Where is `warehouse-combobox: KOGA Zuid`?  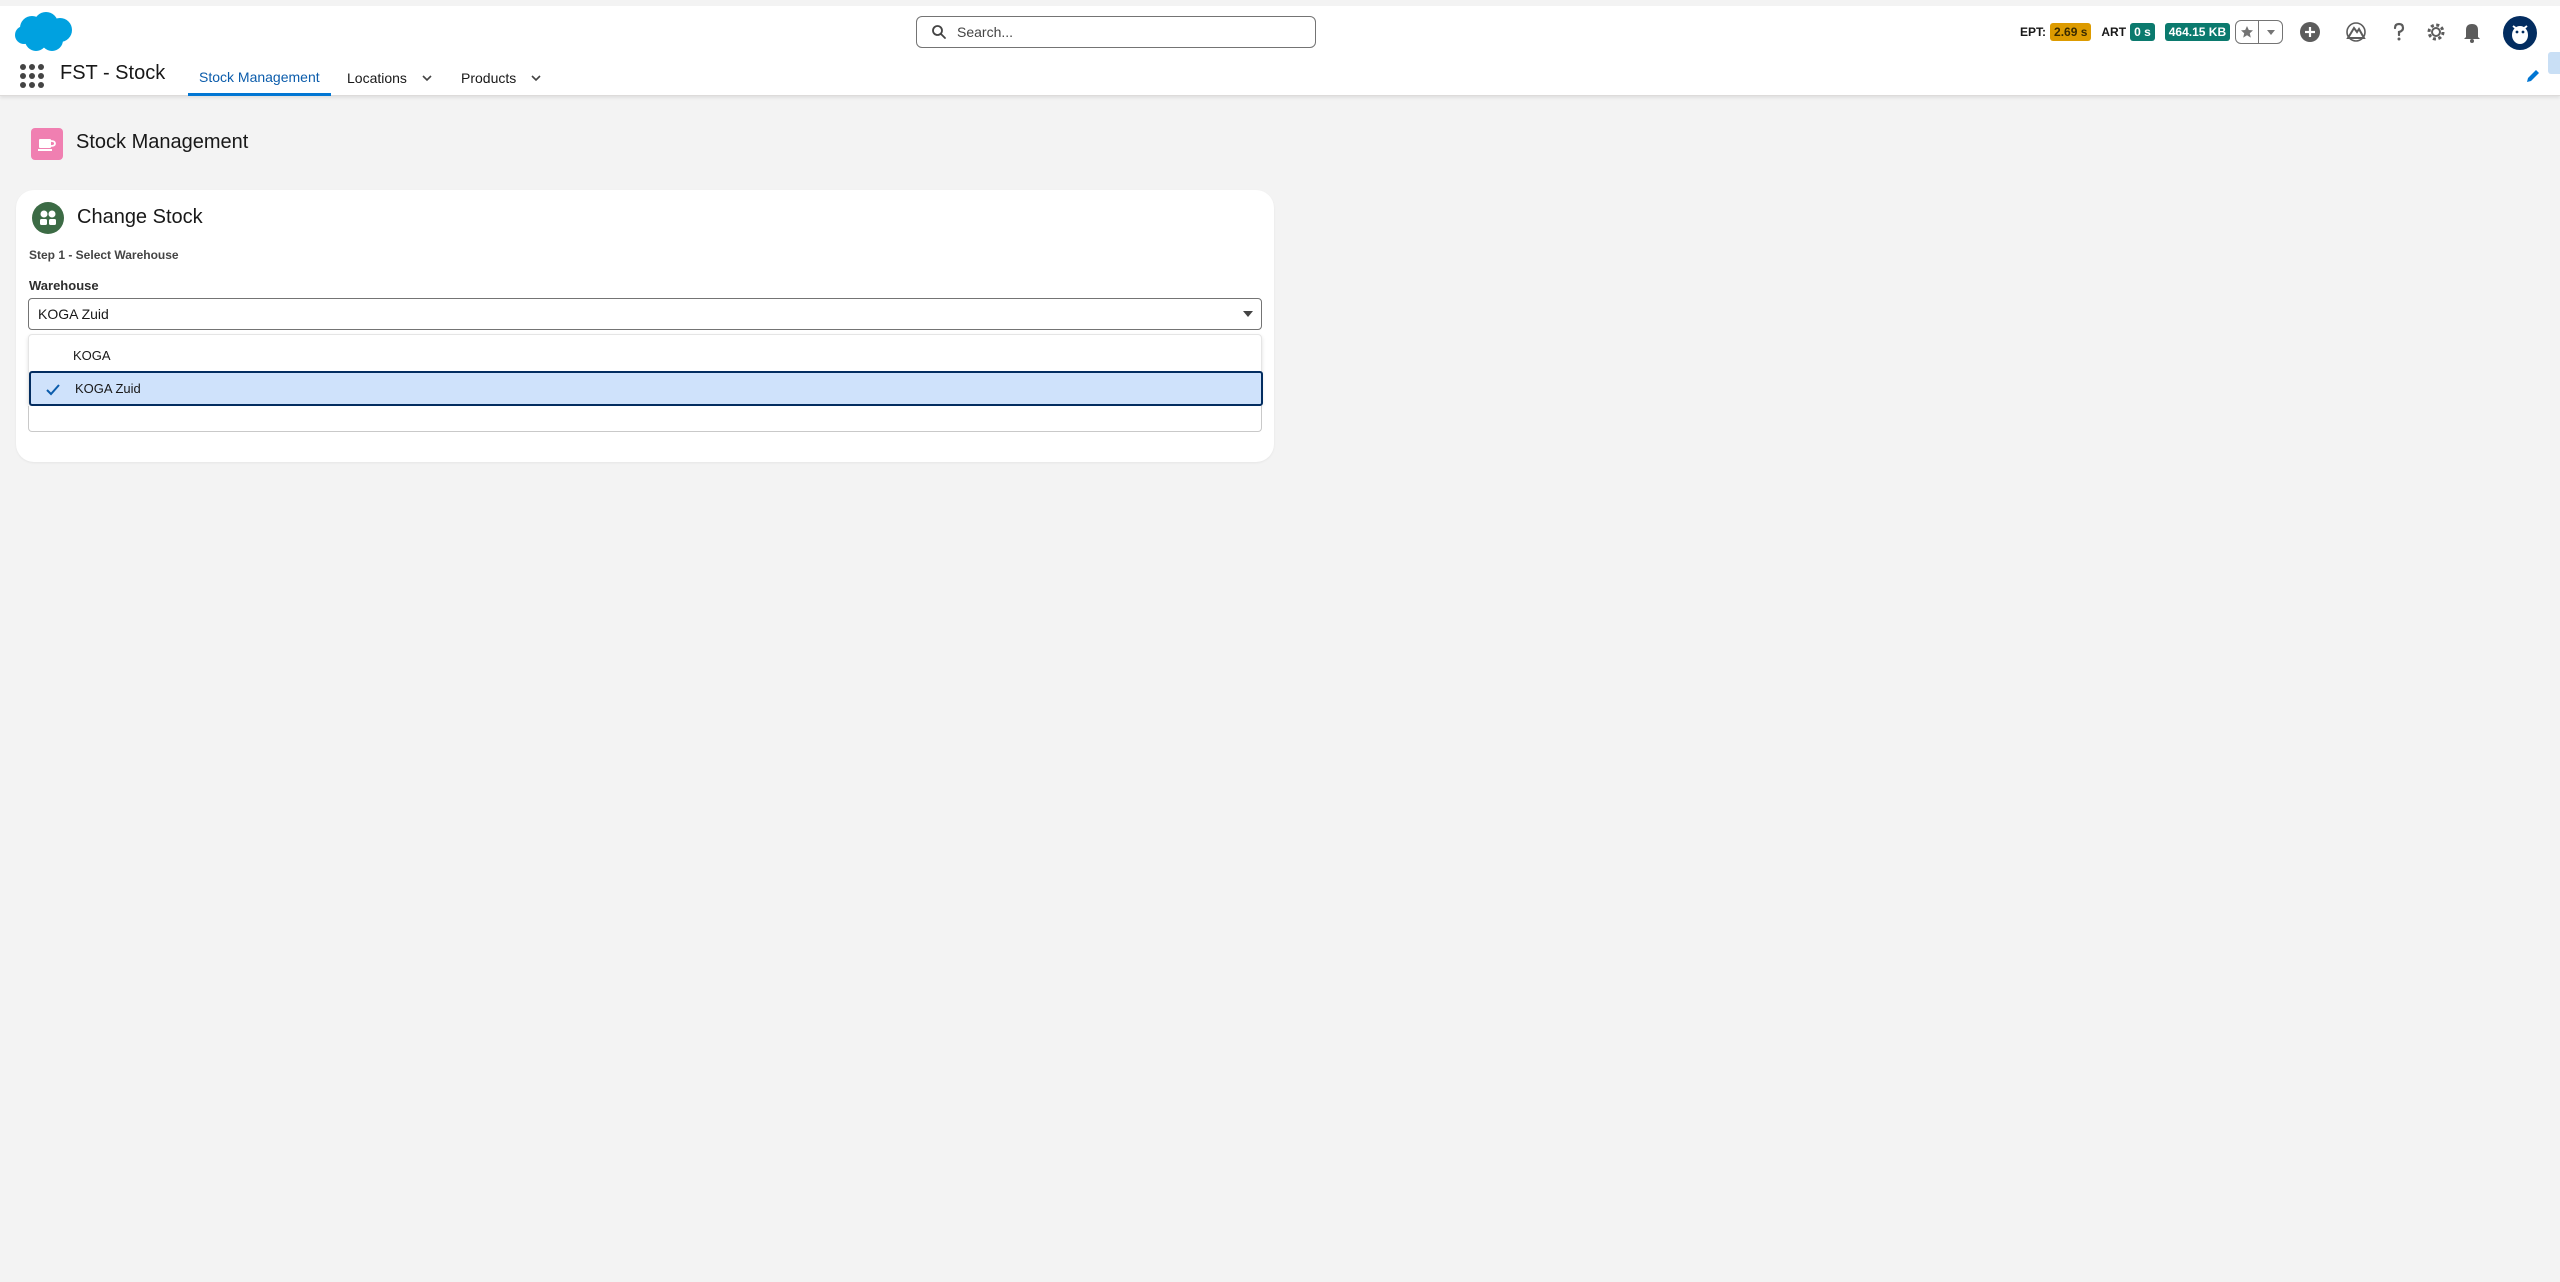 warehouse-combobox: KOGA Zuid is located at coordinates (645, 314).